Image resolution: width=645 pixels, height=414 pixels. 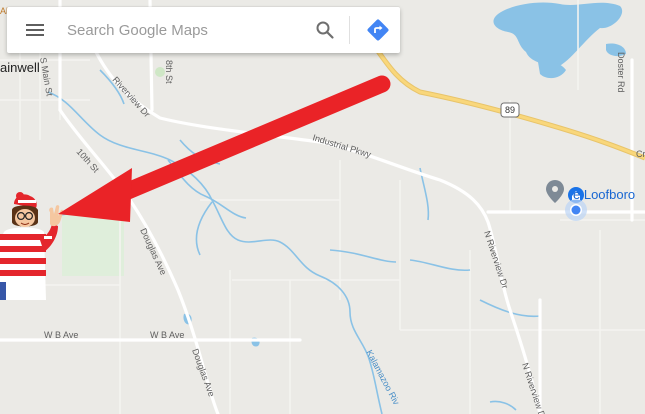 I want to click on my-location-dot-icon, so click(x=576, y=210).